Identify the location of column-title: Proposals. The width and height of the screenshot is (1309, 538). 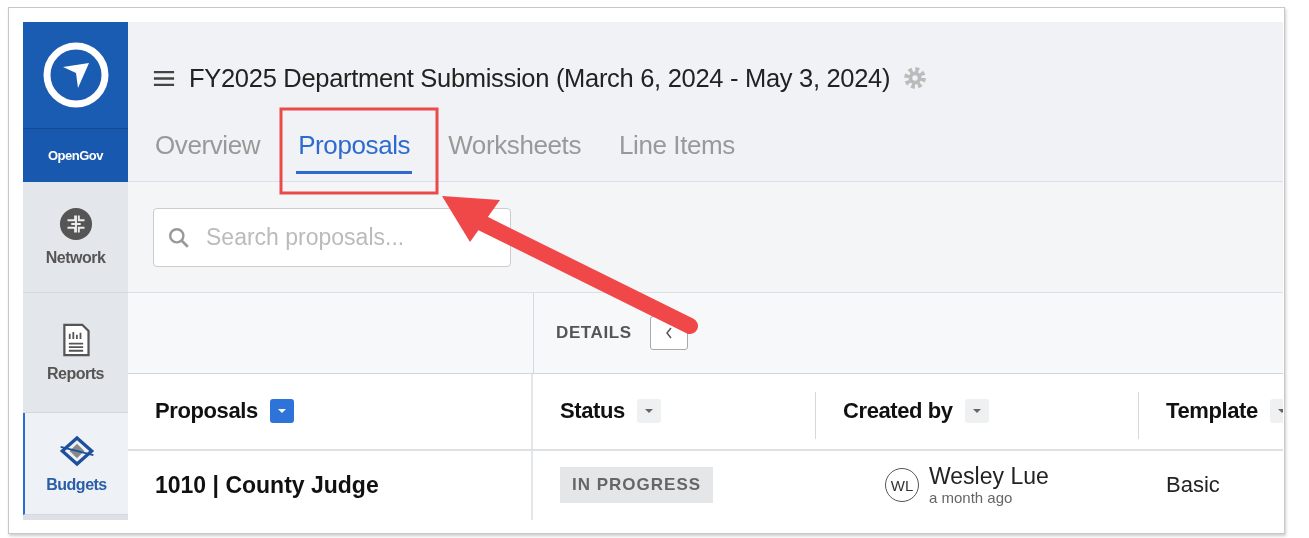
(206, 411).